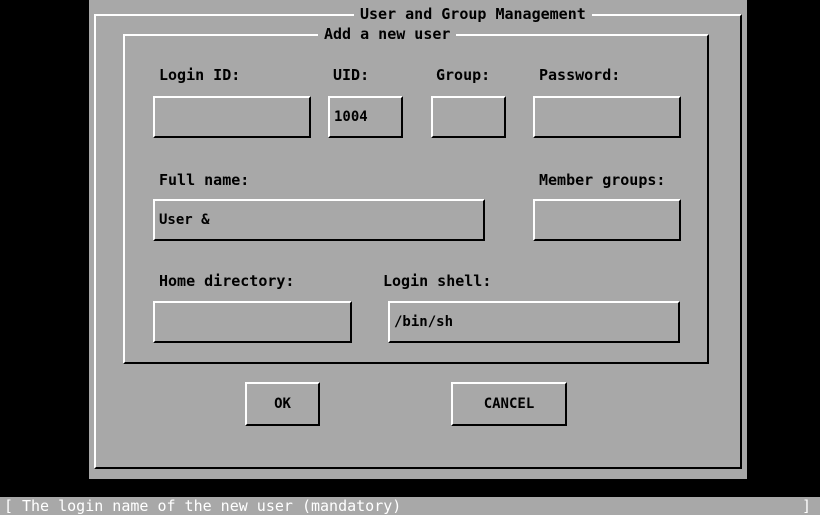 This screenshot has height=515, width=820. What do you see at coordinates (252, 322) in the screenshot?
I see `home-directory-field` at bounding box center [252, 322].